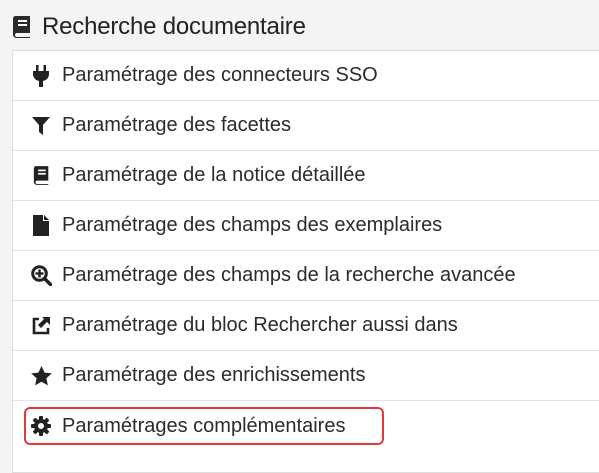  What do you see at coordinates (177, 125) in the screenshot?
I see `list-item-label: Paramétrage des facettes` at bounding box center [177, 125].